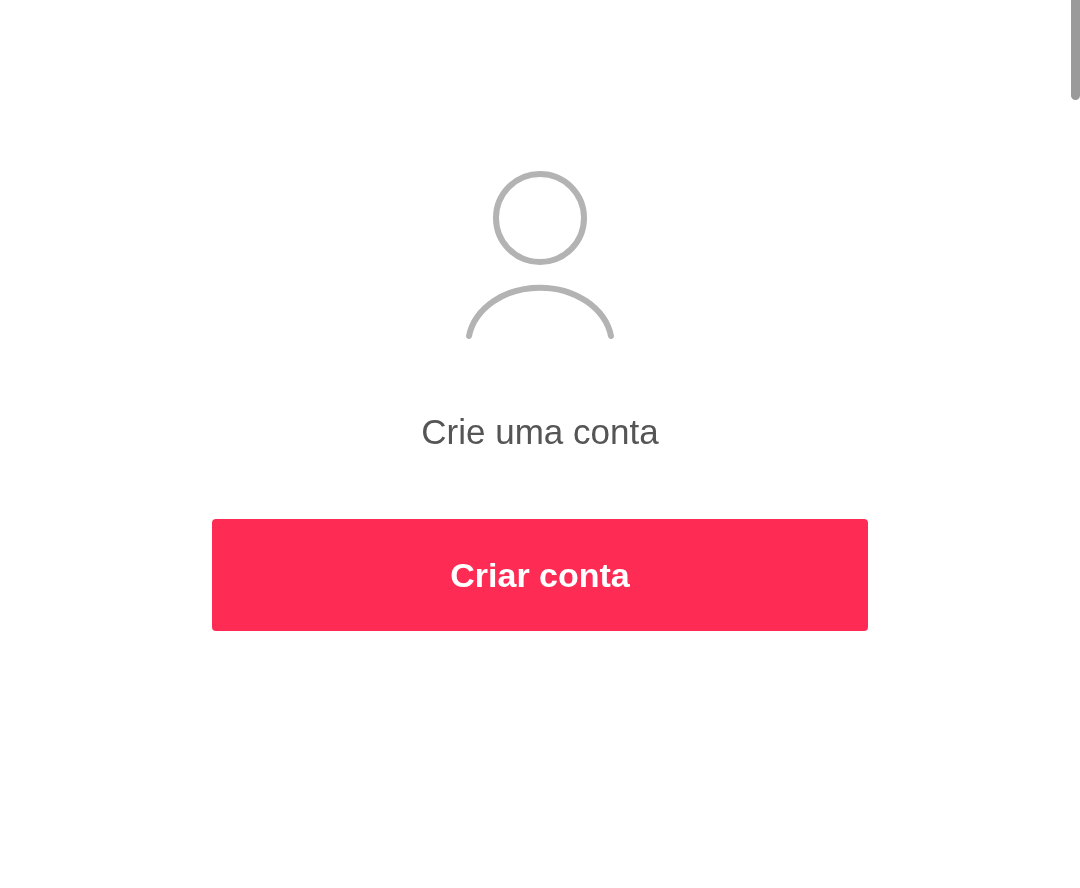 The height and width of the screenshot is (888, 1080). What do you see at coordinates (540, 432) in the screenshot?
I see `create-account-message: Crie uma conta` at bounding box center [540, 432].